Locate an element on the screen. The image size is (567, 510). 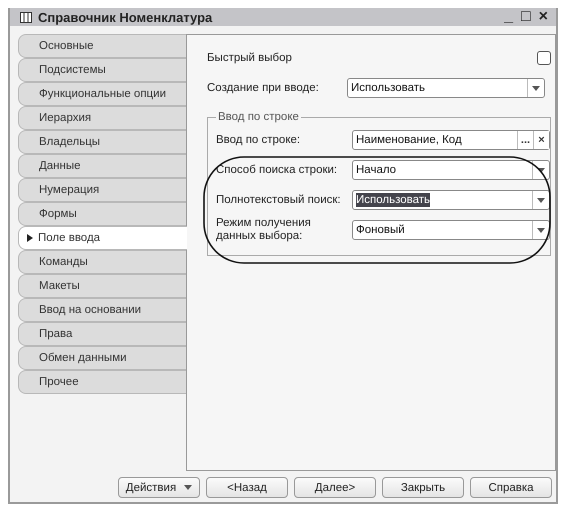
dialog-button: Справка is located at coordinates (511, 487).